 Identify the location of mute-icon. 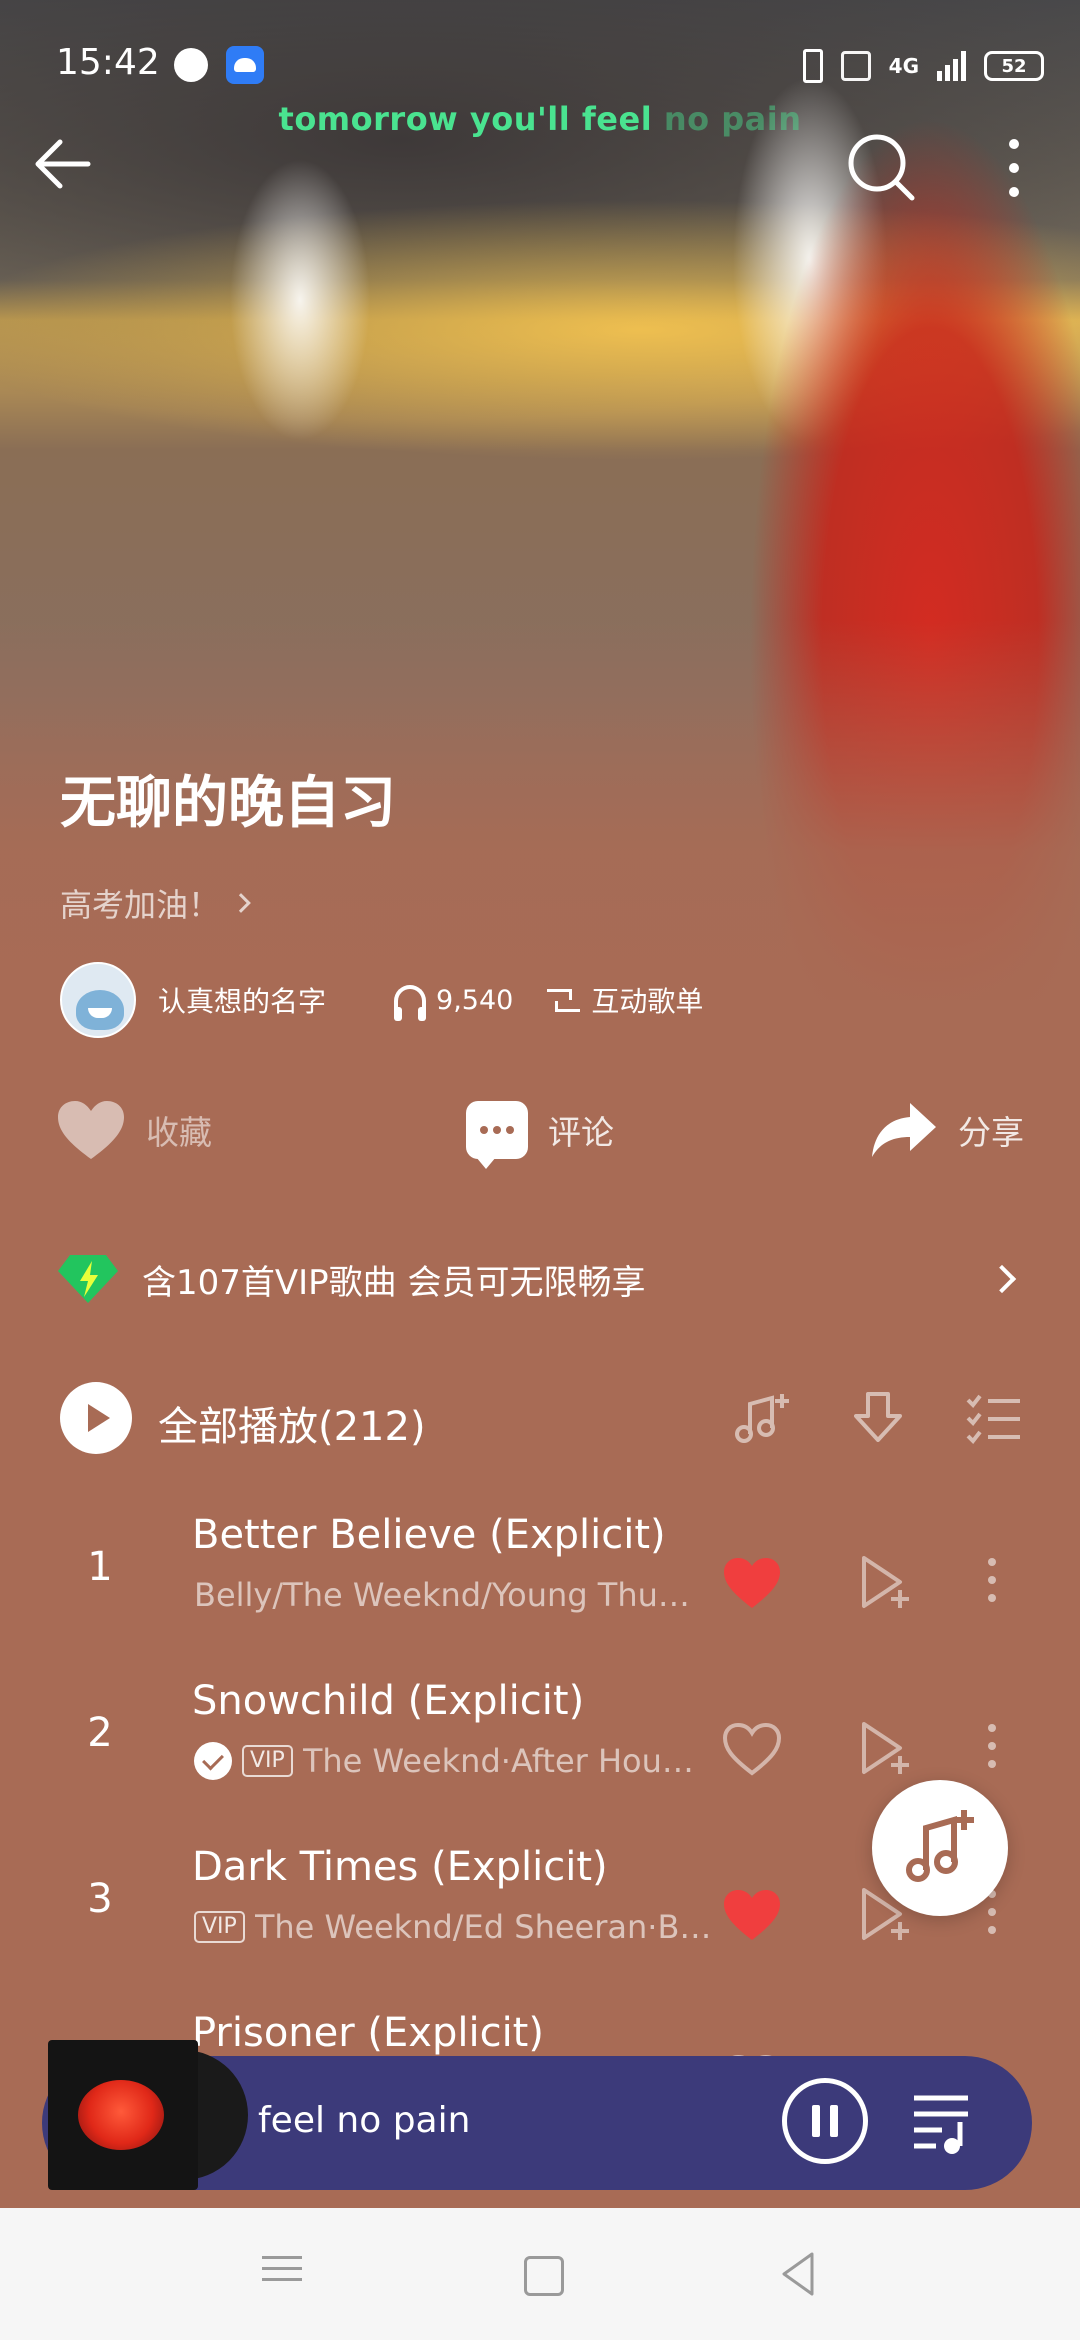
(855, 66).